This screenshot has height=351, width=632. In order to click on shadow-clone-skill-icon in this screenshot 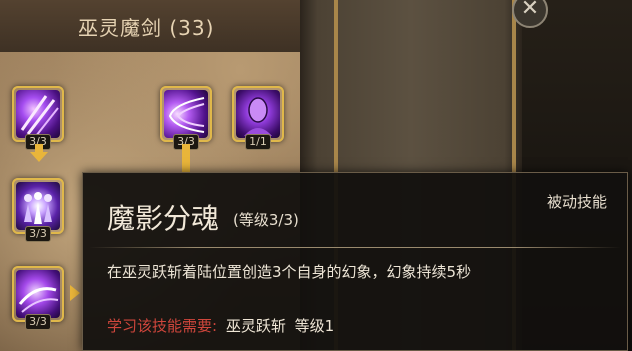, I will do `click(38, 206)`.